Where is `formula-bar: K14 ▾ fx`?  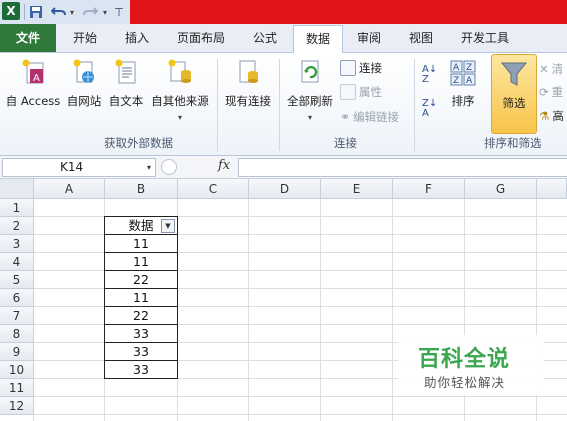 formula-bar: K14 ▾ fx is located at coordinates (283, 167).